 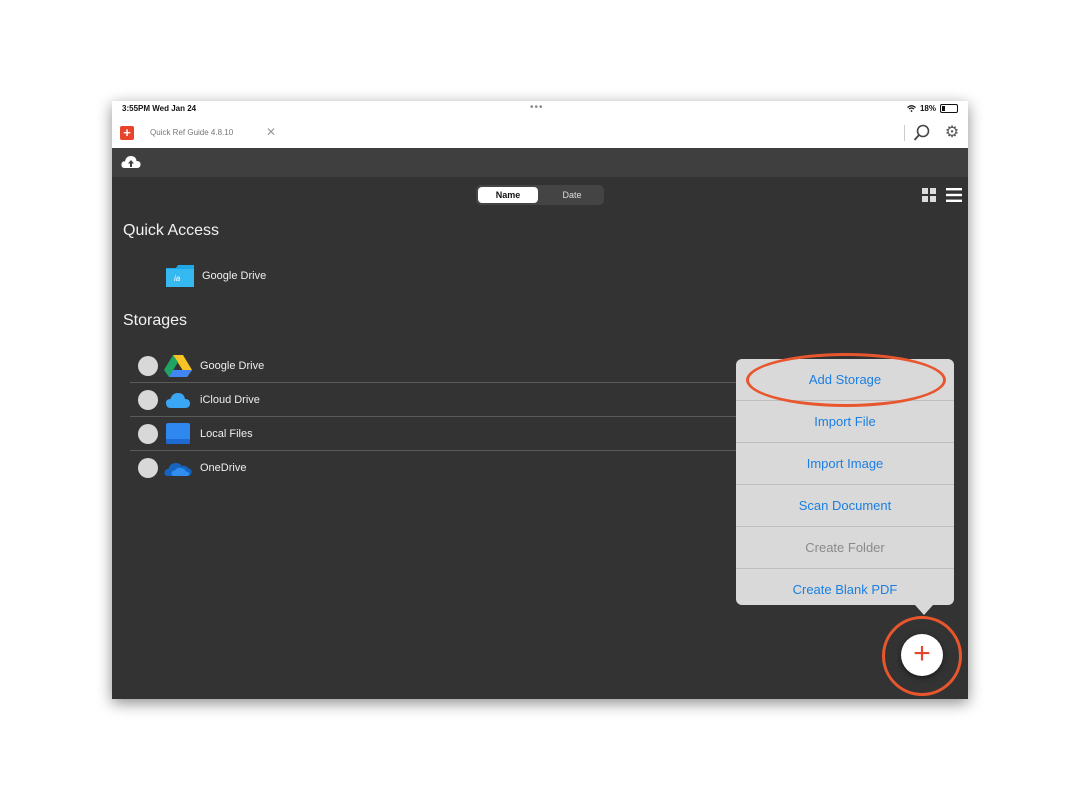 What do you see at coordinates (845, 506) in the screenshot?
I see `scan-document-menu-item: Scan Document` at bounding box center [845, 506].